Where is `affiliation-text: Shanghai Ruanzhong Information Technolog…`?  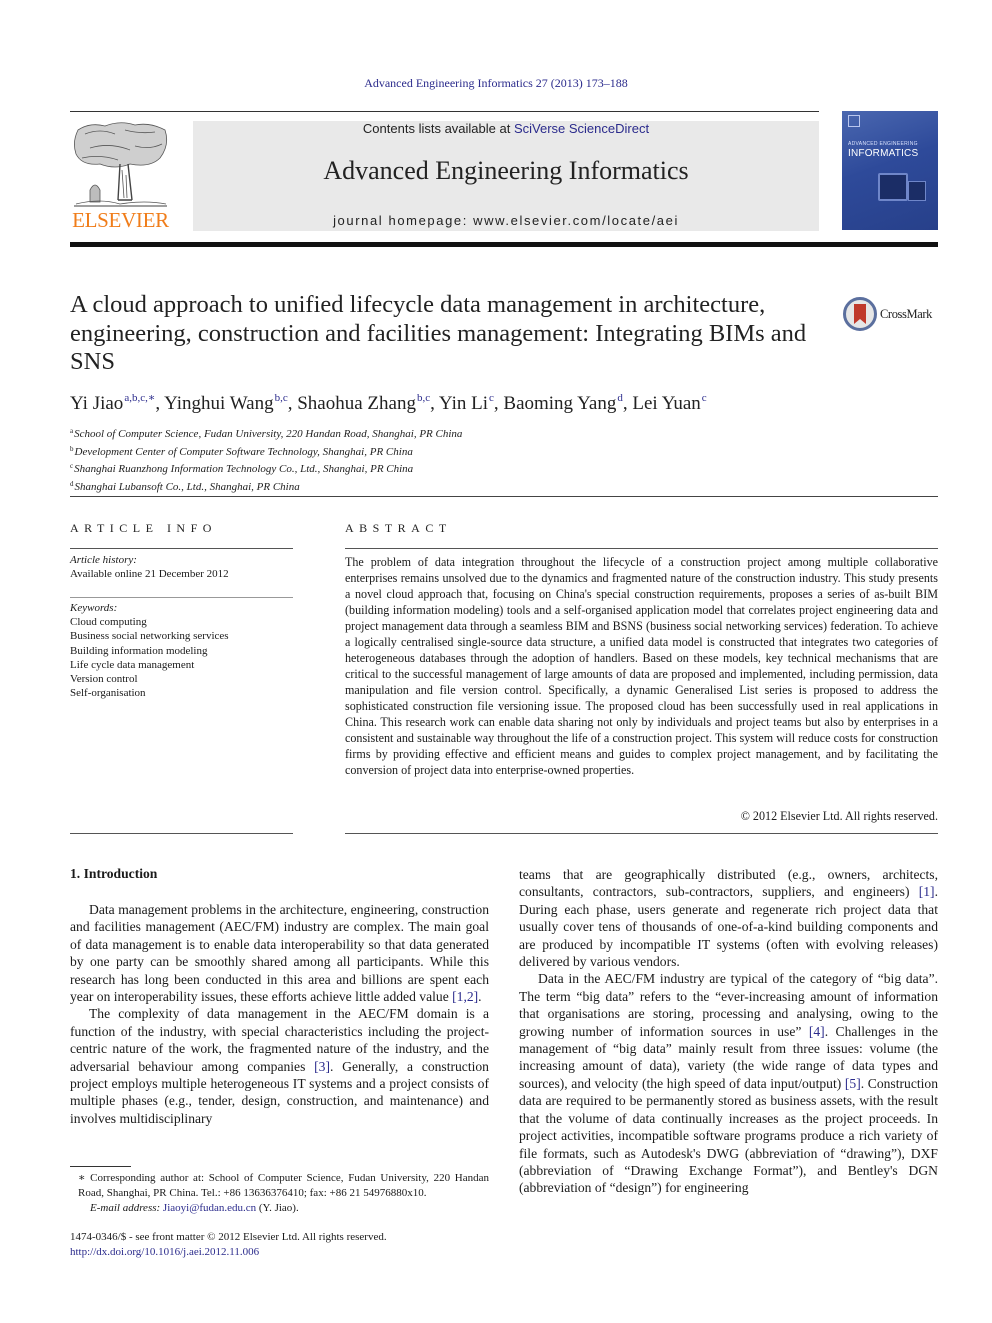
affiliation-text: Shanghai Ruanzhong Information Technolog… is located at coordinates (244, 469).